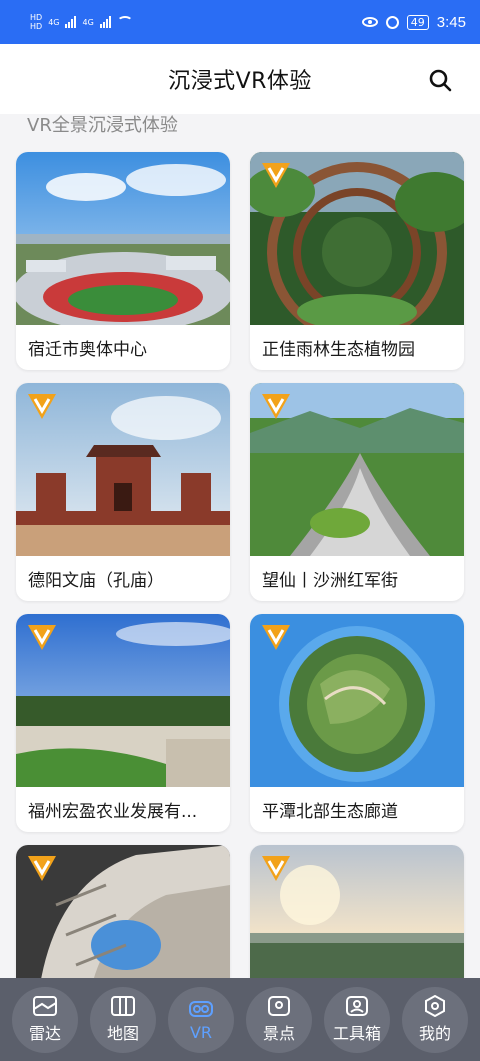 Image resolution: width=480 pixels, height=1061 pixels. I want to click on nav-item-map: 地图, so click(123, 1019).